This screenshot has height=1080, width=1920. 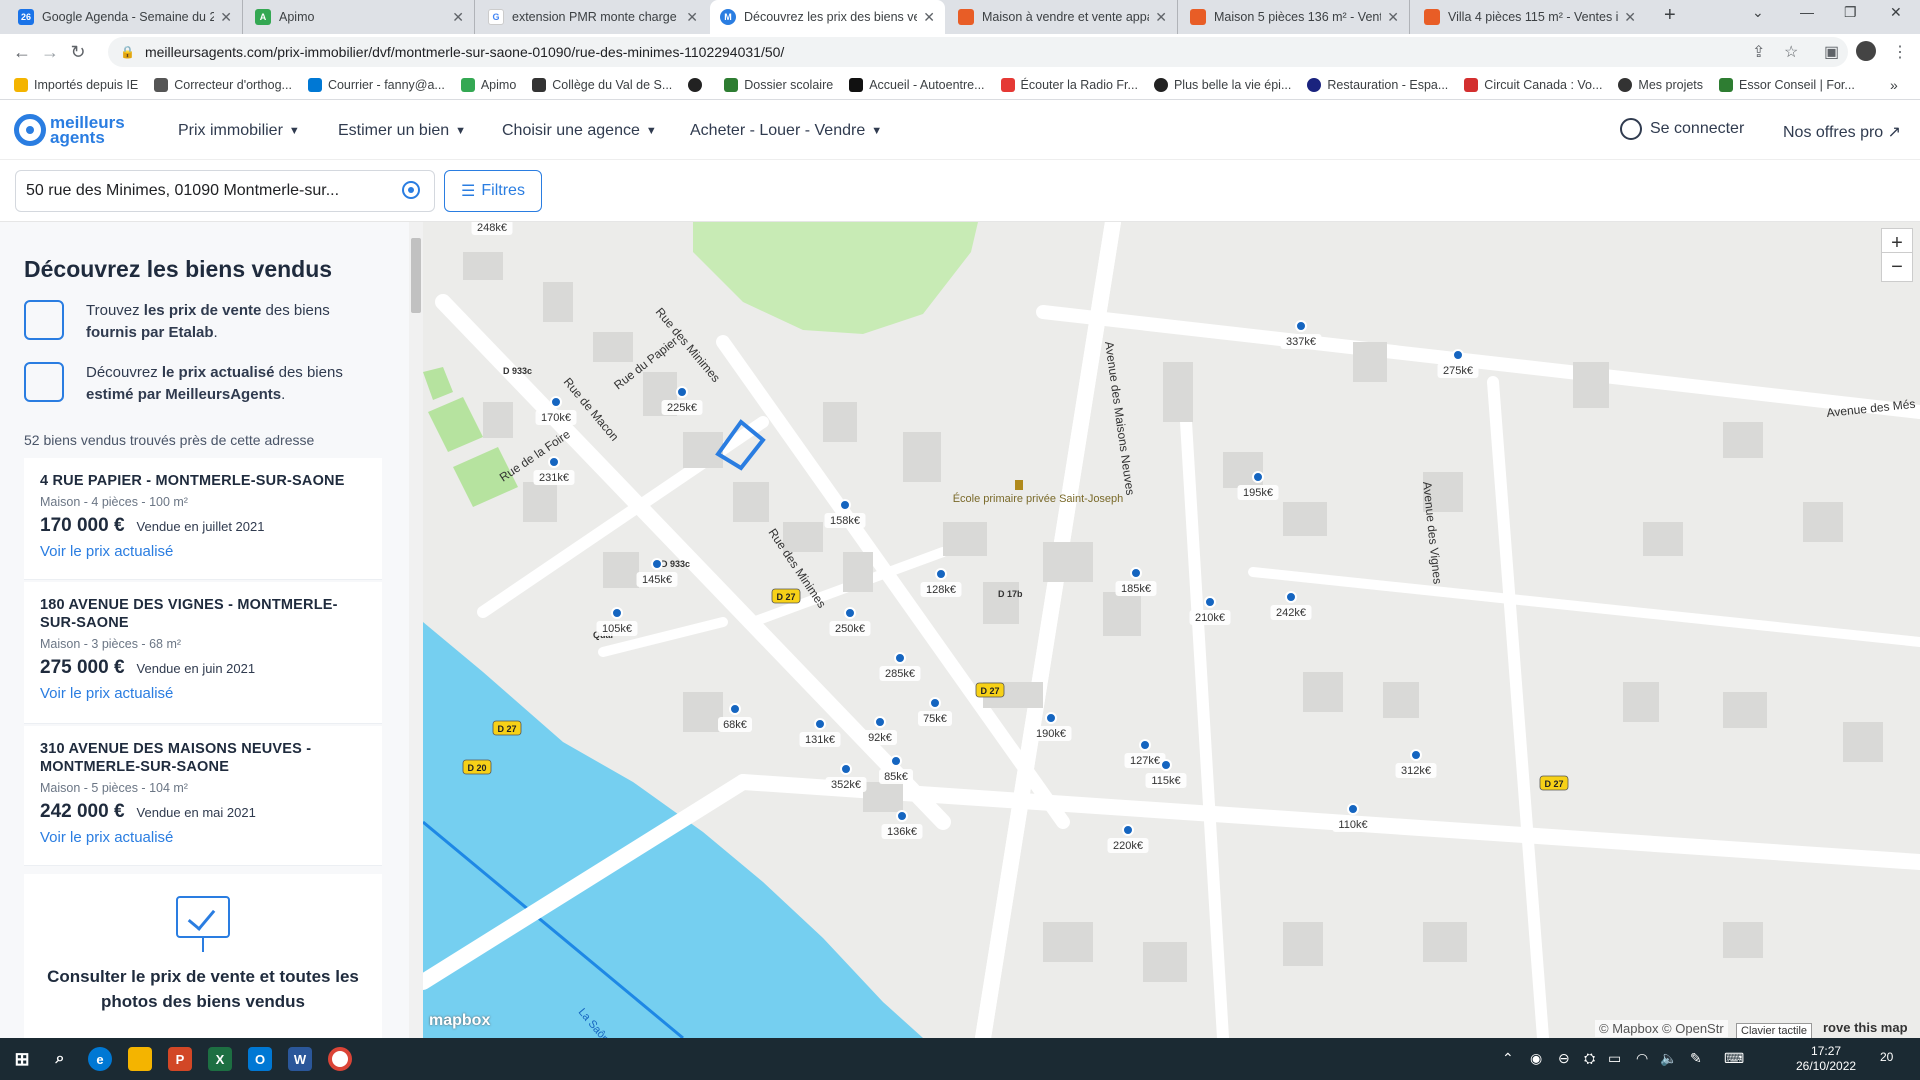 I want to click on new-tab-button: +, so click(x=1670, y=15).